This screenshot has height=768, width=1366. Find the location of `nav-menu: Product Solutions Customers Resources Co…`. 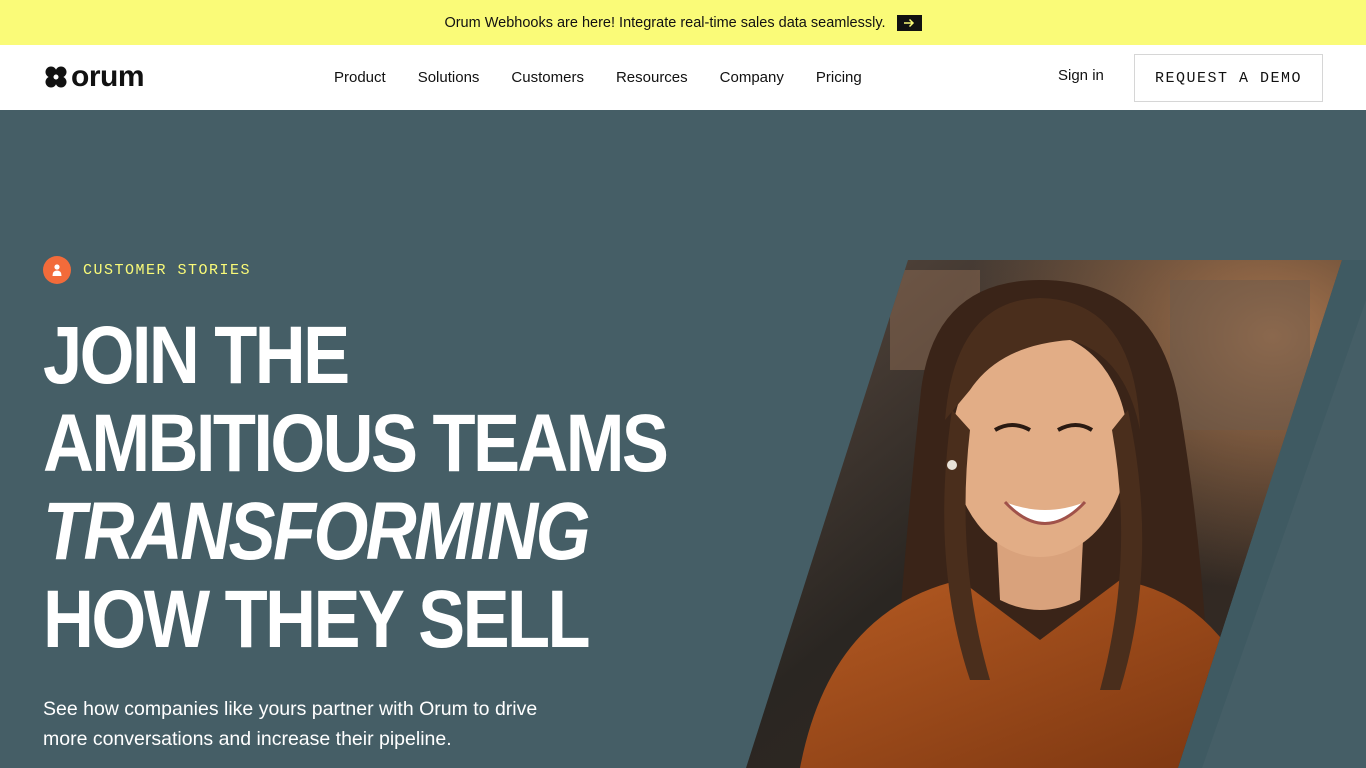

nav-menu: Product Solutions Customers Resources Co… is located at coordinates (614, 77).